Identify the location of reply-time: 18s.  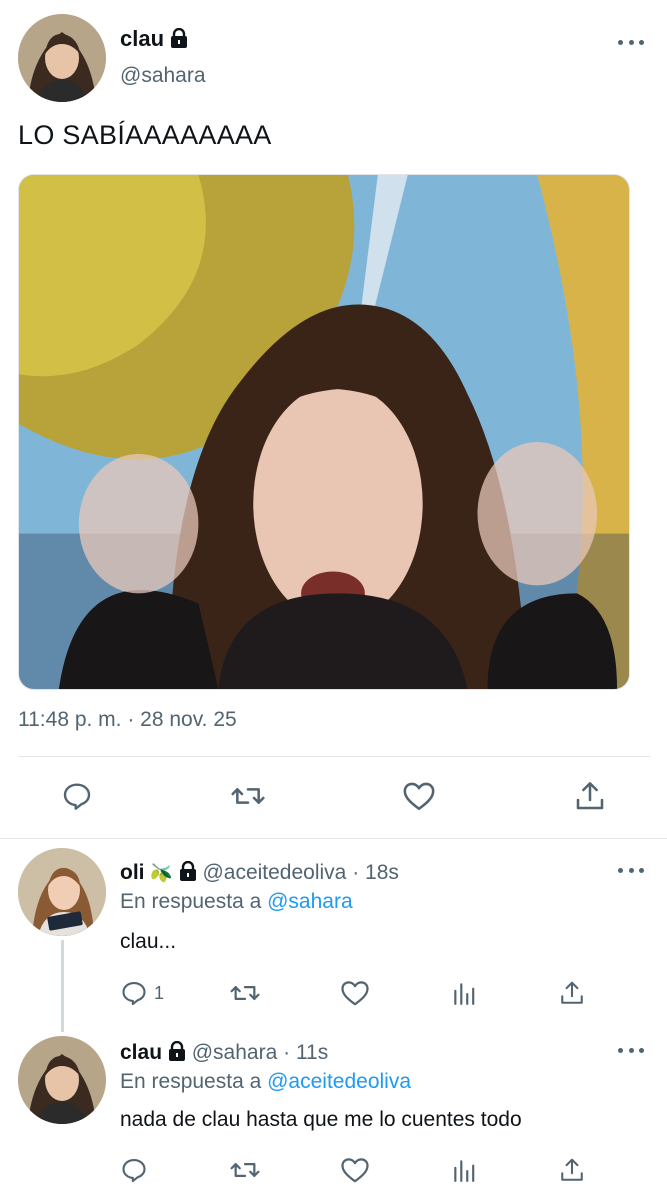
(382, 872).